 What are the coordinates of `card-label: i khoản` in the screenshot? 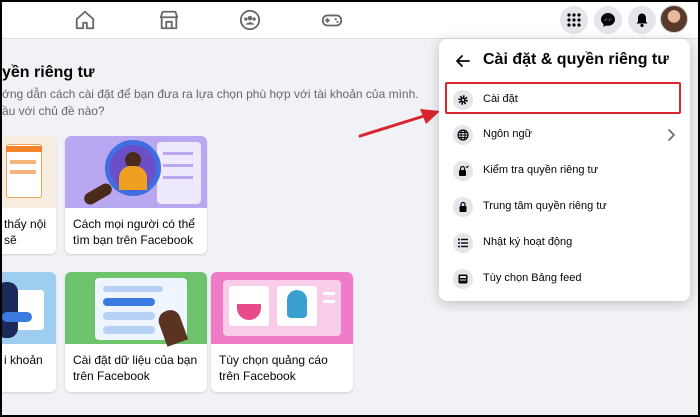 It's located at (27, 360).